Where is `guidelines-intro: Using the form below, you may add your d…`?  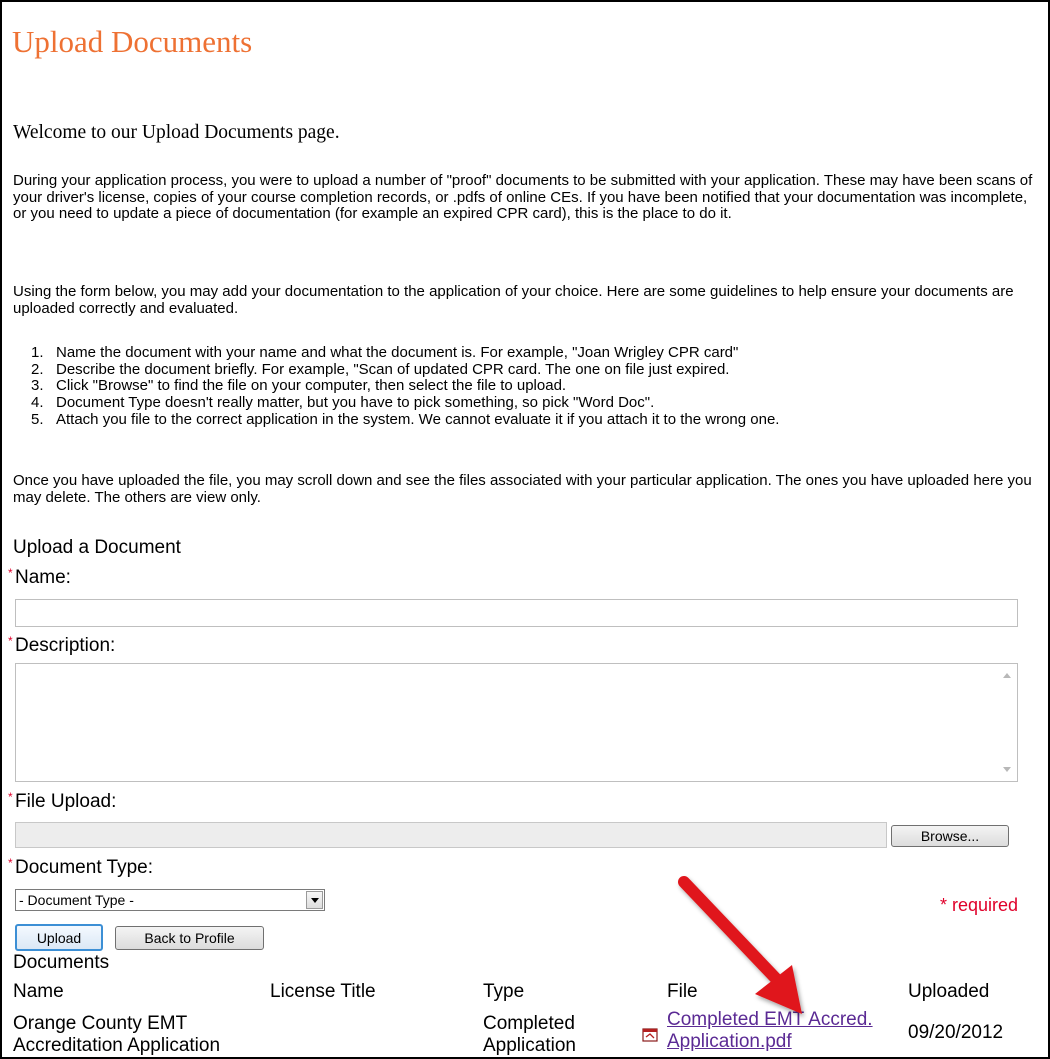 guidelines-intro: Using the form below, you may add your d… is located at coordinates (513, 300).